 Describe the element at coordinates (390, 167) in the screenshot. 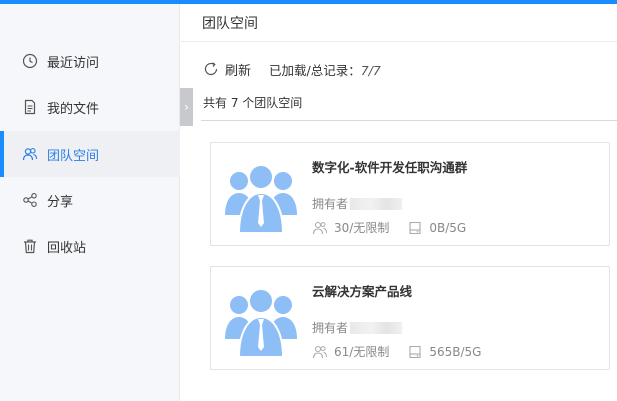

I see `space-name: 数字化-软件开发任职沟通群` at that location.